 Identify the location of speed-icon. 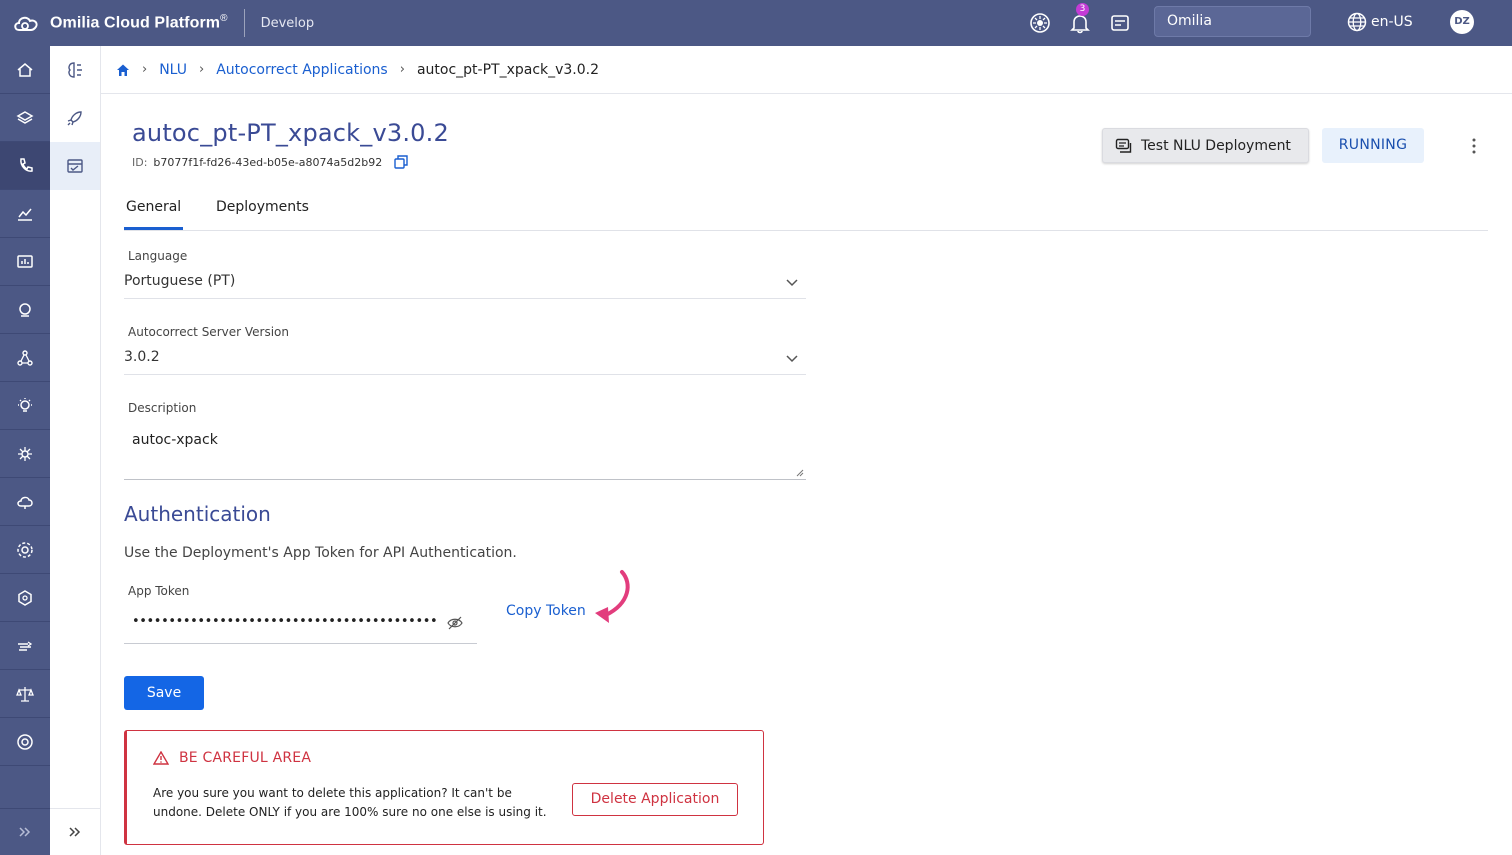
(25, 645).